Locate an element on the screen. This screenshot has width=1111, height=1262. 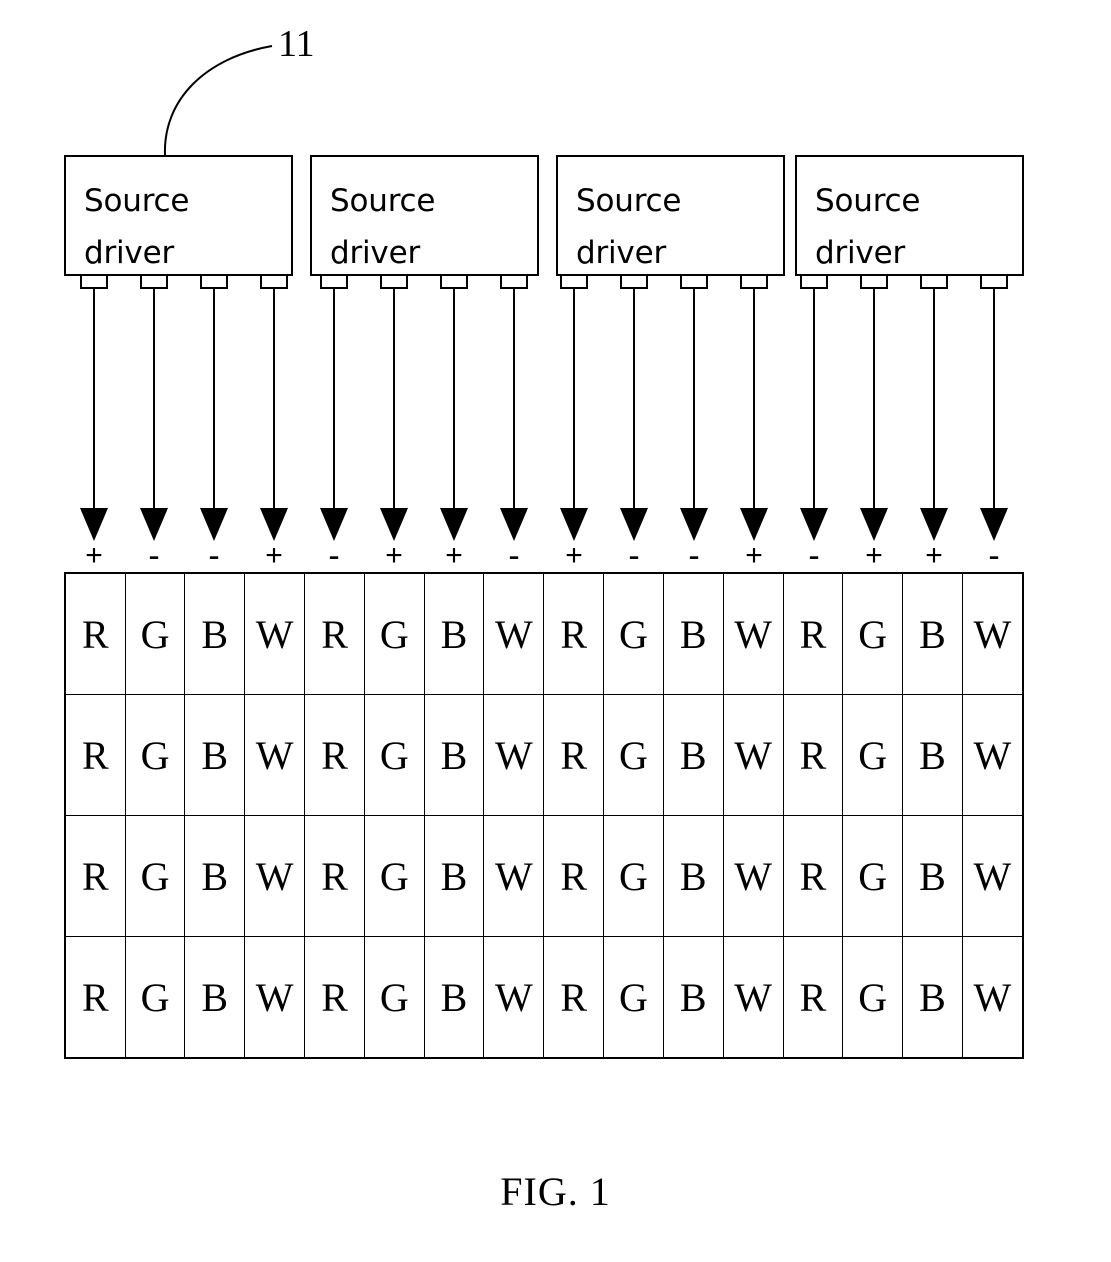
polarity-sign-col-6: + is located at coordinates (394, 555).